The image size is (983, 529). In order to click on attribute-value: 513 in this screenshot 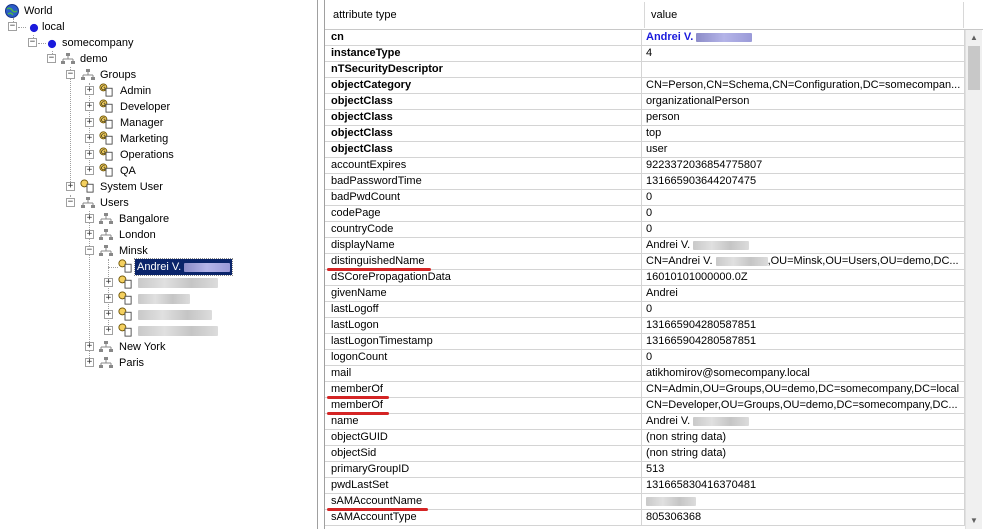, I will do `click(803, 470)`.